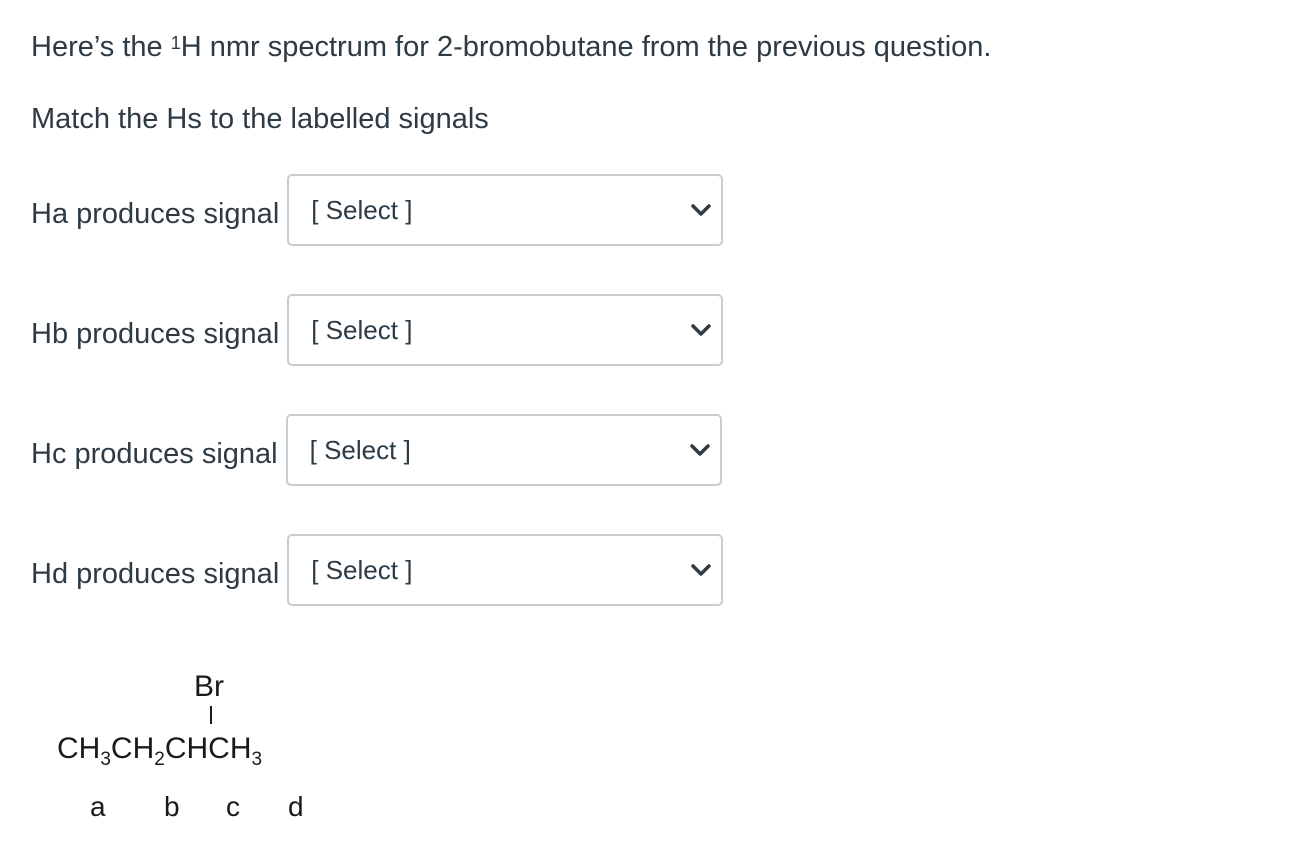 The height and width of the screenshot is (850, 1292). Describe the element at coordinates (362, 209) in the screenshot. I see `select-value-ha: [ Select ]` at that location.